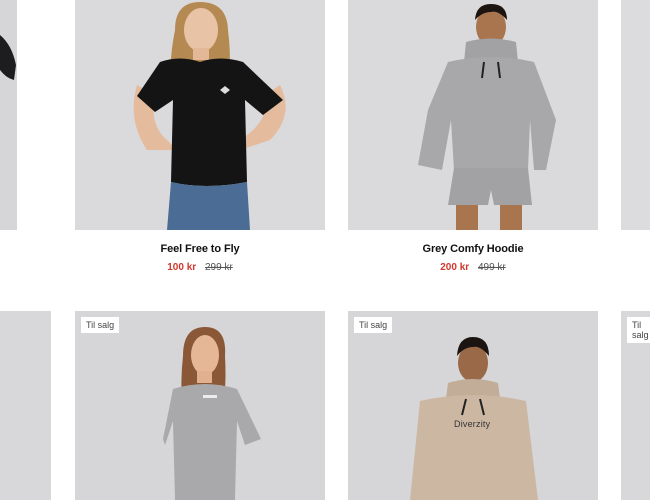 This screenshot has width=650, height=500. What do you see at coordinates (200, 267) in the screenshot?
I see `product-prices: 100 kr 299 kr` at bounding box center [200, 267].